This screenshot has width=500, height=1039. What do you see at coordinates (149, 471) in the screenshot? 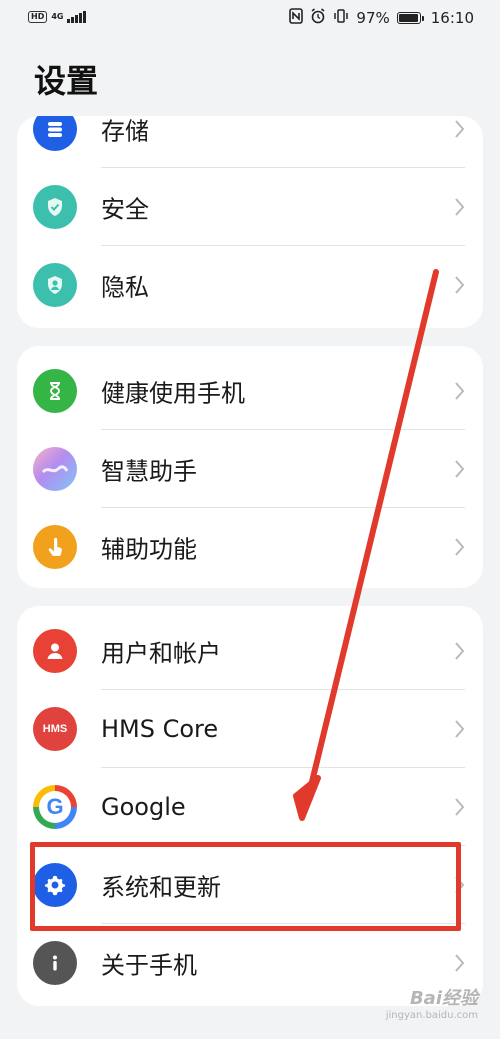
I see `settings-item-label: 智慧助手` at bounding box center [149, 471].